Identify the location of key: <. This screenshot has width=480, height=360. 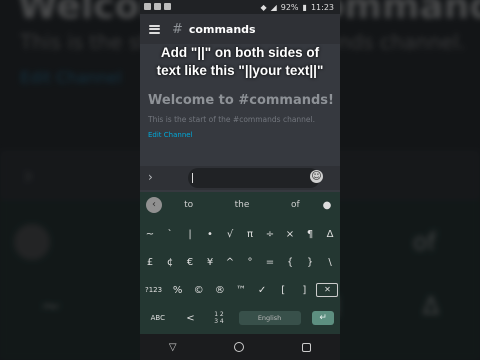
(190, 318).